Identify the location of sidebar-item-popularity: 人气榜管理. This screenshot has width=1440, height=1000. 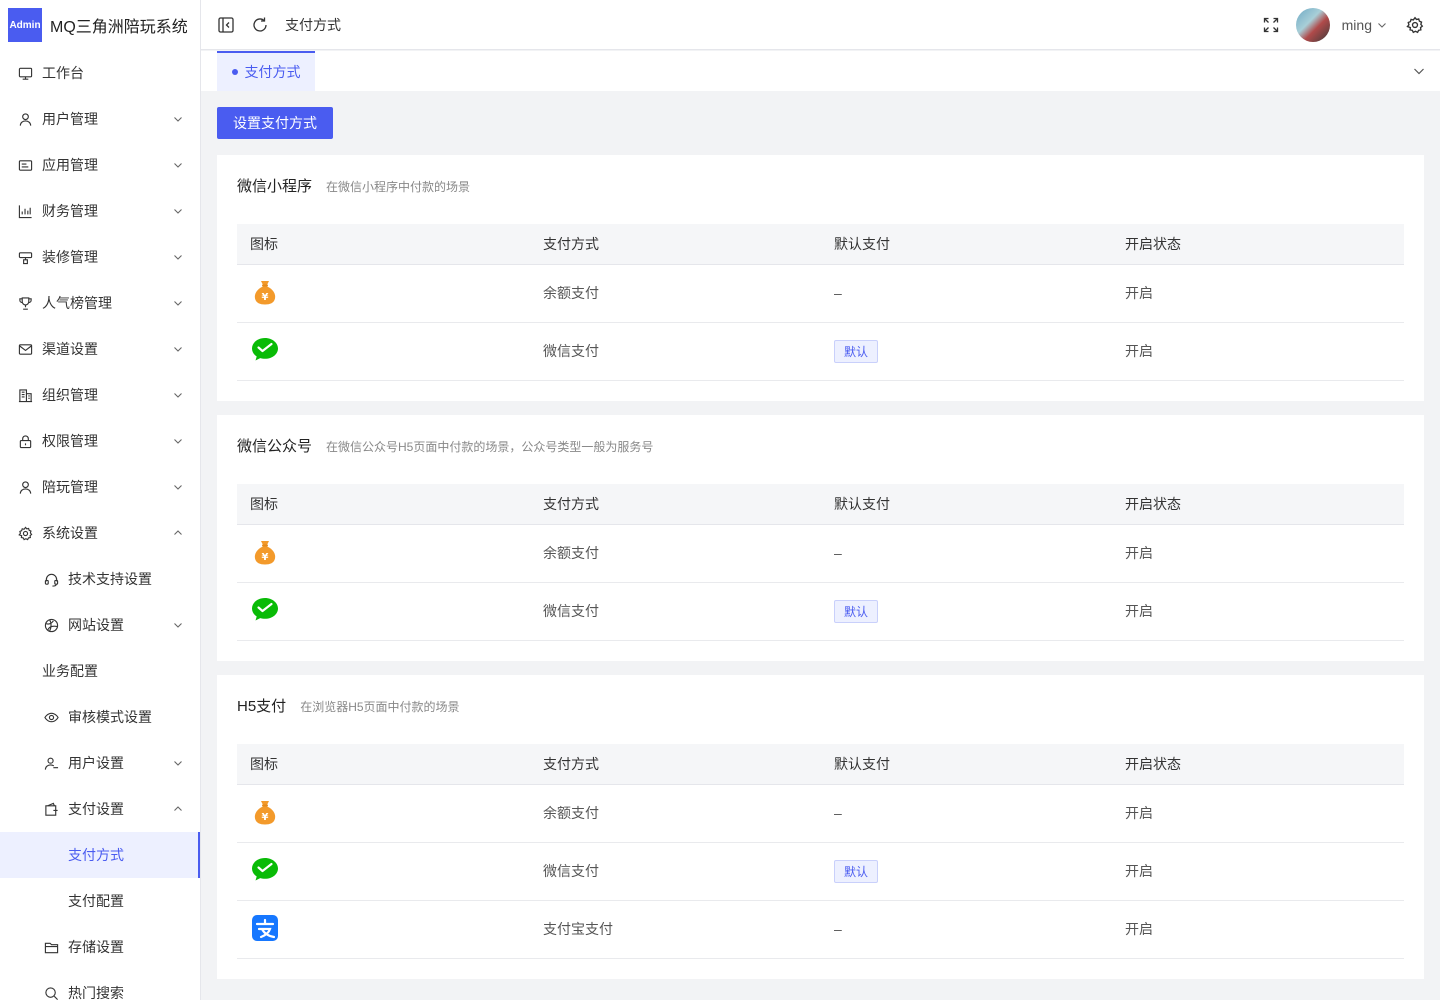
(100, 303).